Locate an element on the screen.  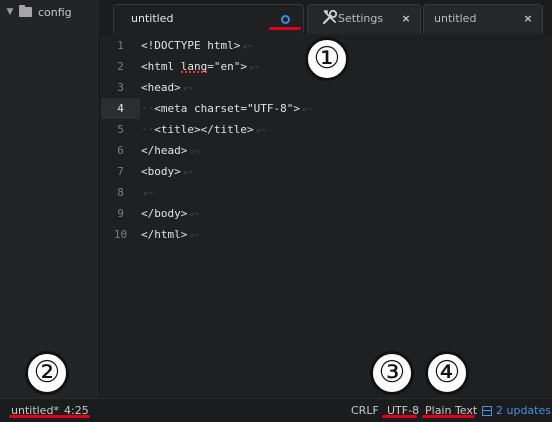
callout-1: ① is located at coordinates (327, 59).